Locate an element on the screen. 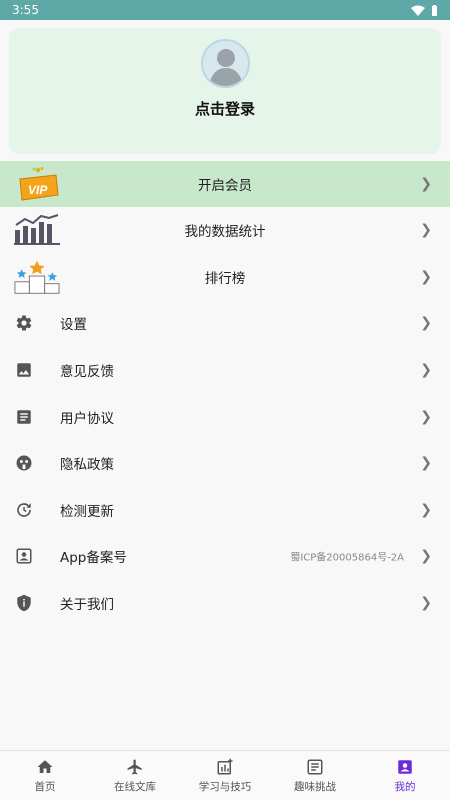 Image resolution: width=450 pixels, height=800 pixels. battery-icon is located at coordinates (434, 10).